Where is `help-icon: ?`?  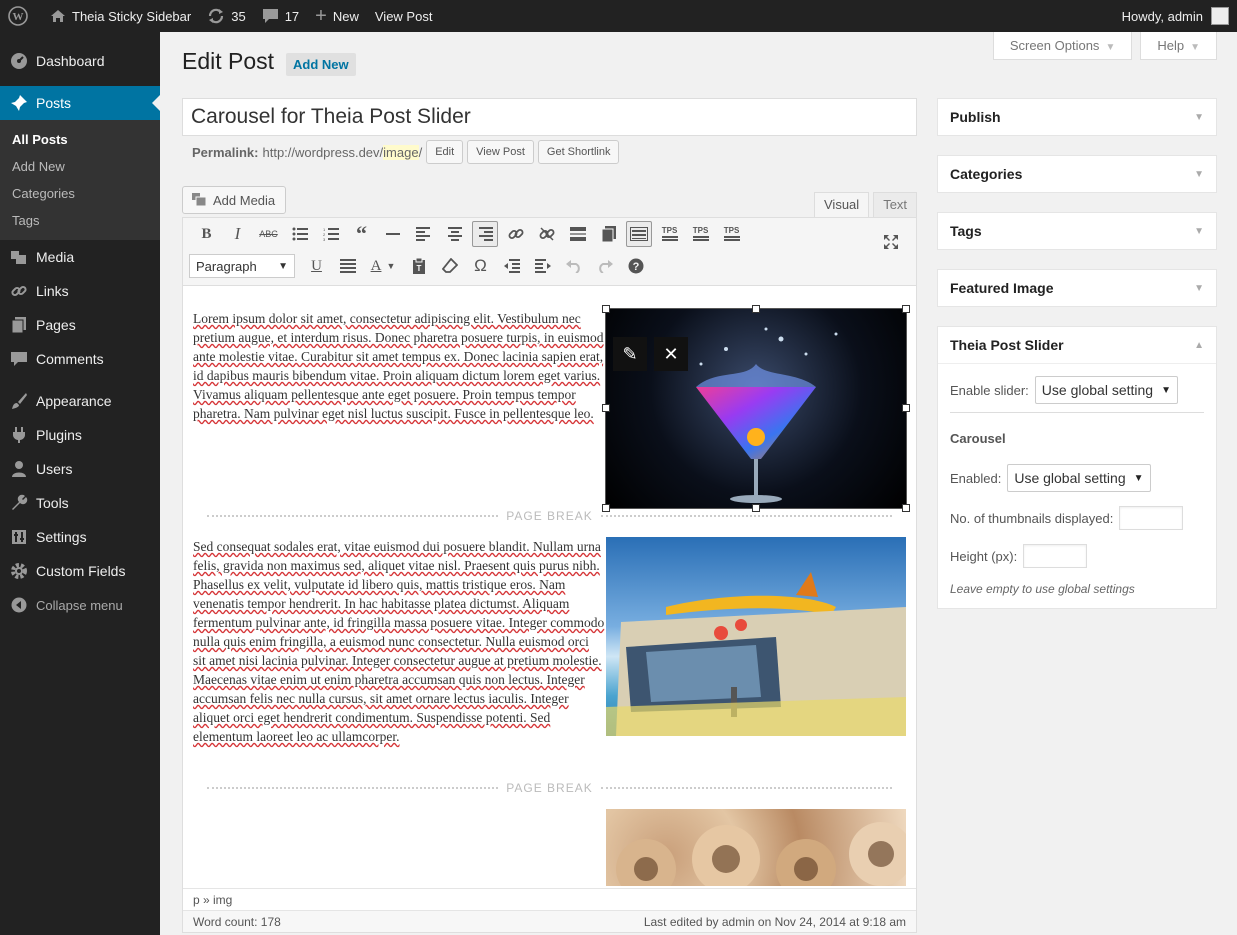 help-icon: ? is located at coordinates (635, 266).